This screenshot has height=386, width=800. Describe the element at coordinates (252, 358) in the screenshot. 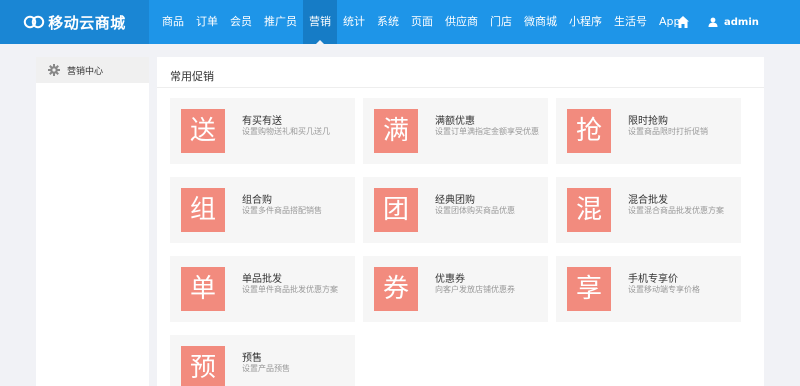

I see `promotion-title: 预售` at that location.